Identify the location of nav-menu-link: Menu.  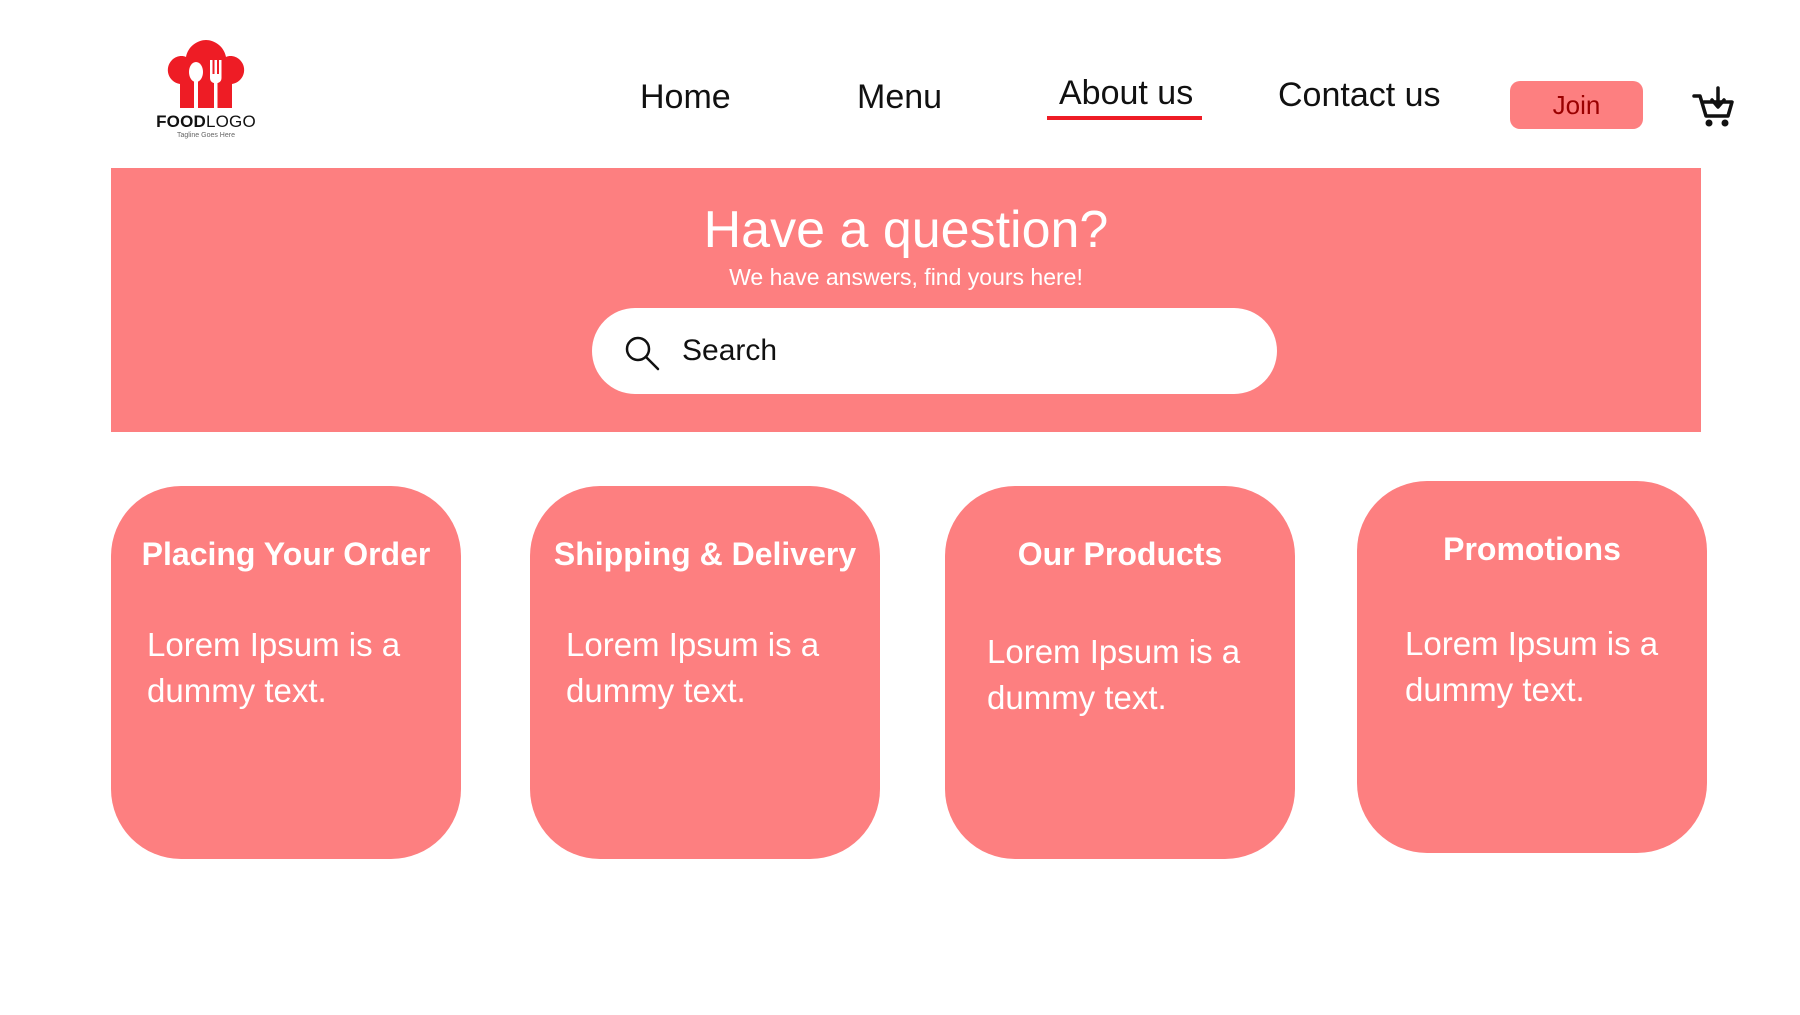
(899, 97).